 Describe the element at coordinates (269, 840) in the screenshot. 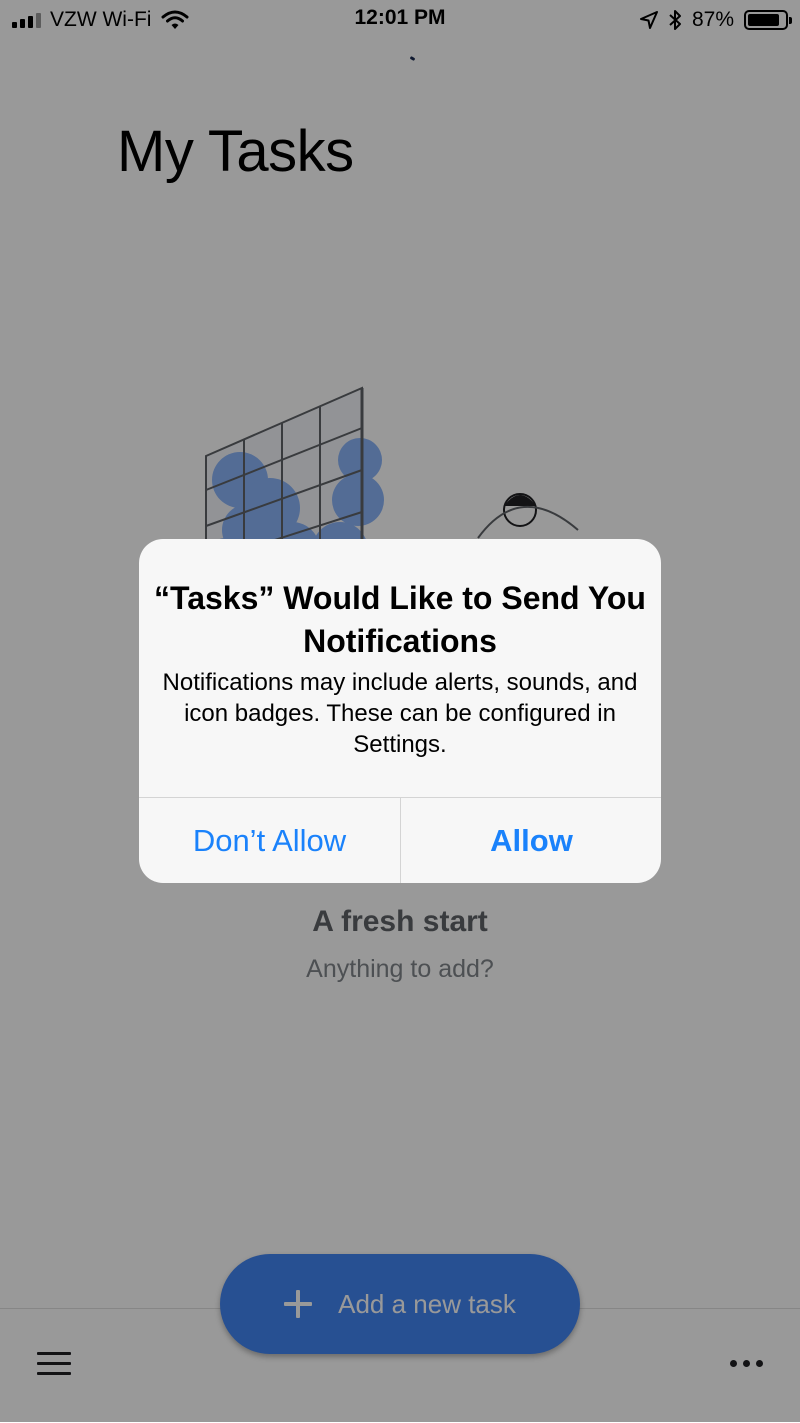

I see `dont-allow-button: Don’t Allow` at that location.